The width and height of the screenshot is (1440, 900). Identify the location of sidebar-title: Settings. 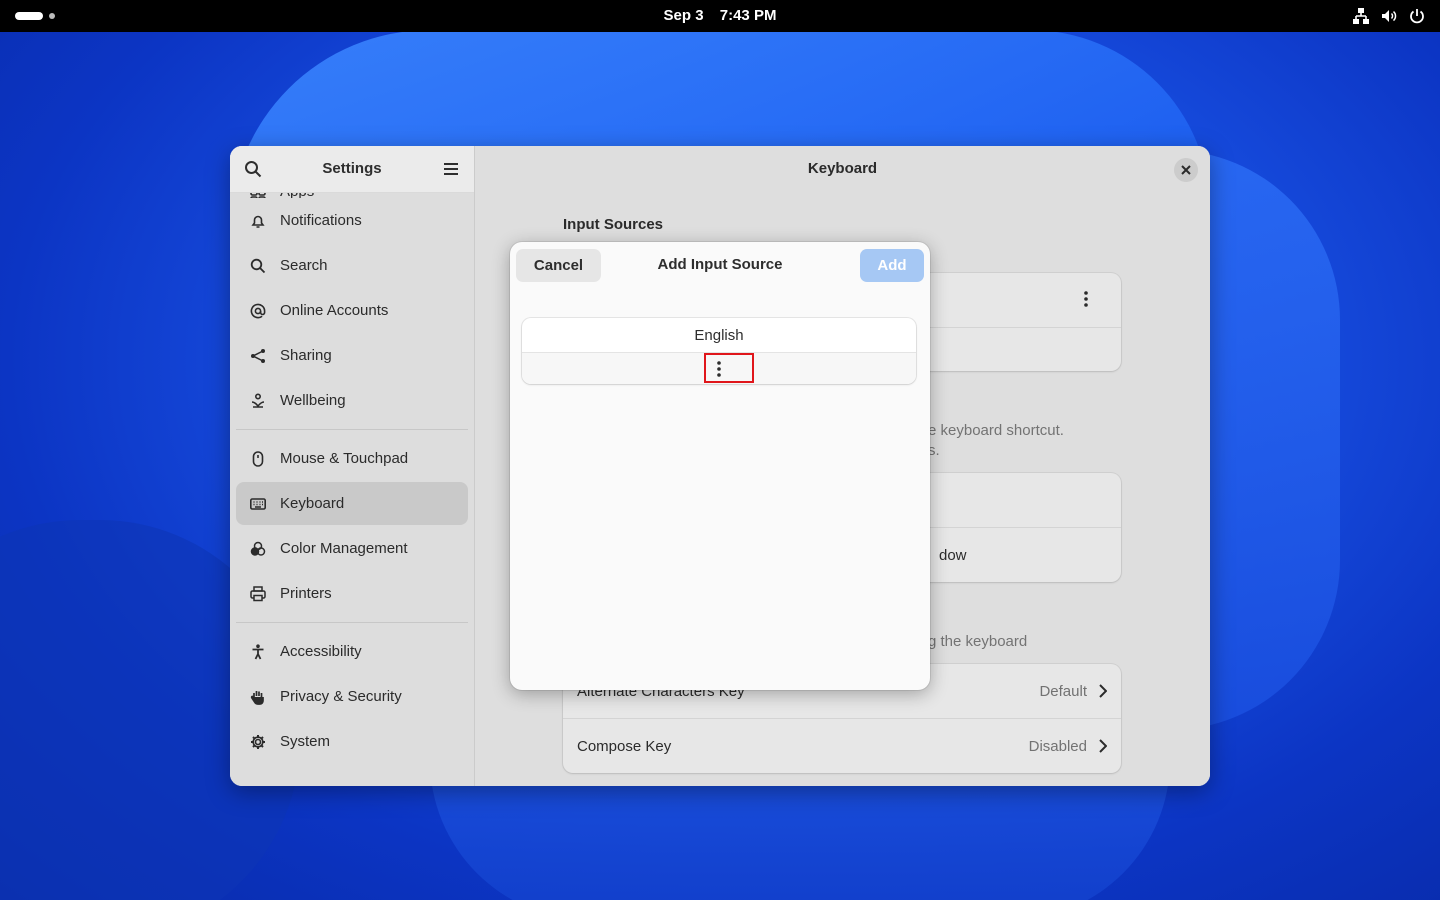
(352, 168).